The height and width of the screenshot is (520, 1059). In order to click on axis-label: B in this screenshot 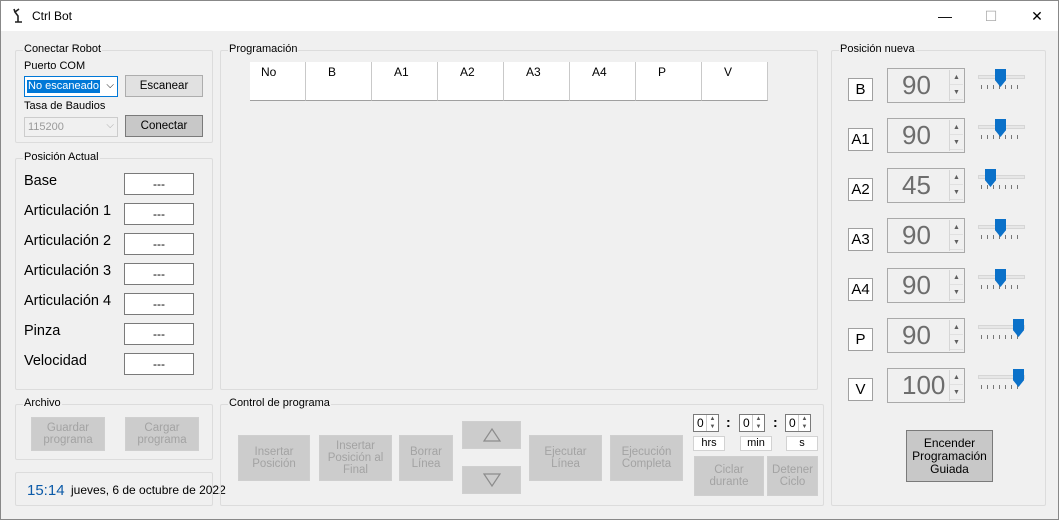, I will do `click(860, 89)`.